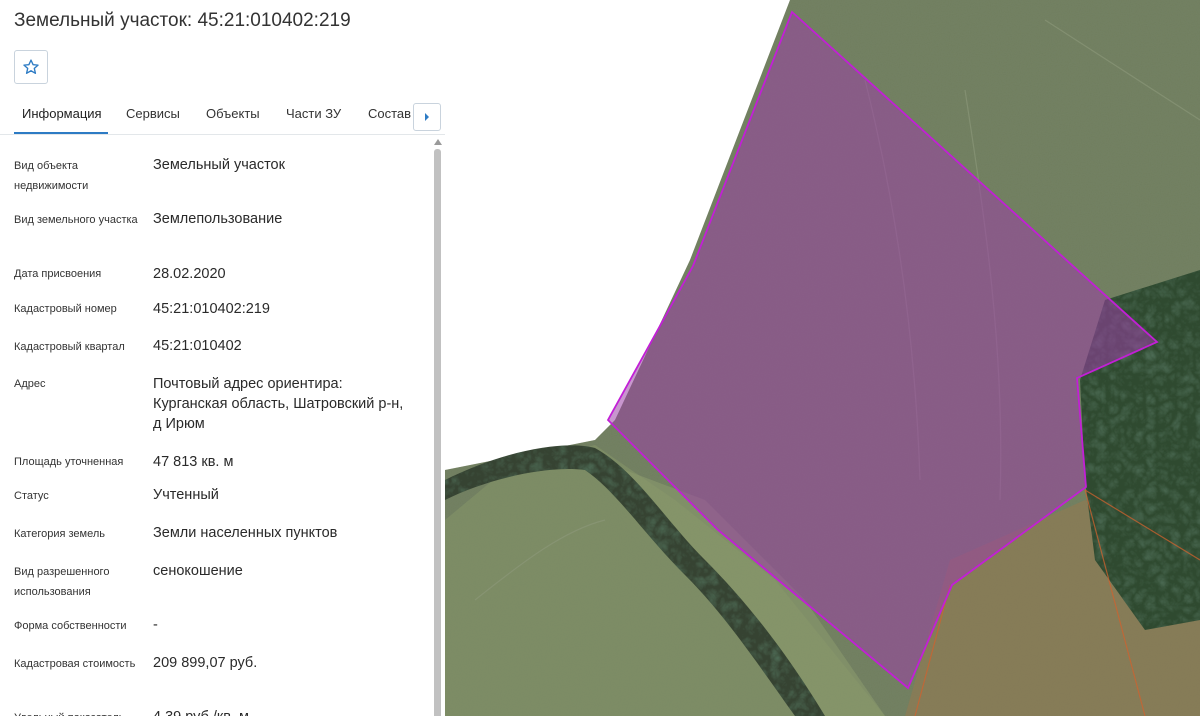  I want to click on field-label: Адрес, so click(30, 384).